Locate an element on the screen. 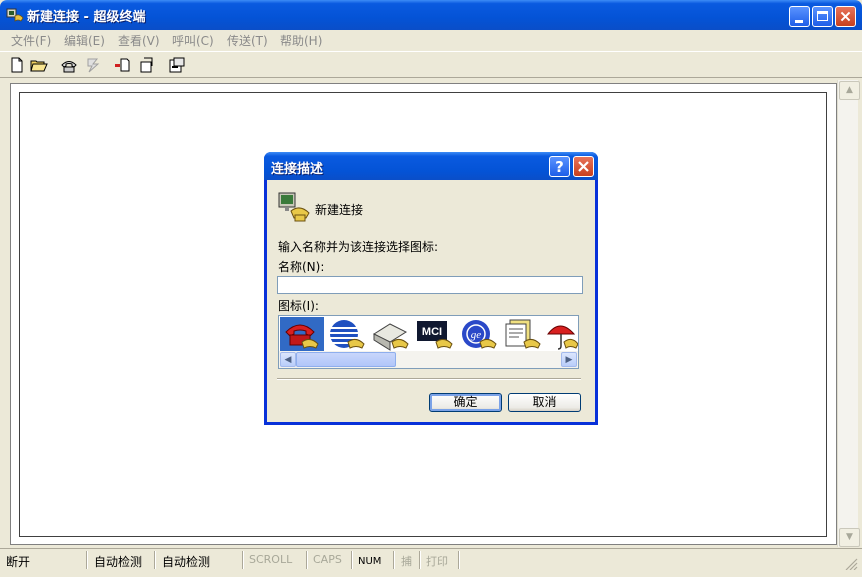  ok-button: 确定 is located at coordinates (465, 402).